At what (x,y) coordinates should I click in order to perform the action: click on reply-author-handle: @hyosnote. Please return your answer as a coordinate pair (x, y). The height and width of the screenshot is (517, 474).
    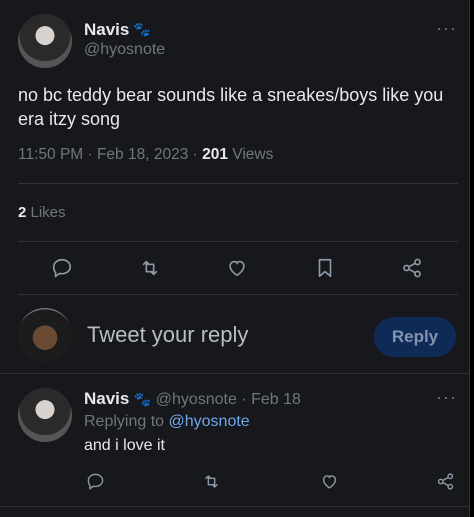
    Looking at the image, I should click on (196, 399).